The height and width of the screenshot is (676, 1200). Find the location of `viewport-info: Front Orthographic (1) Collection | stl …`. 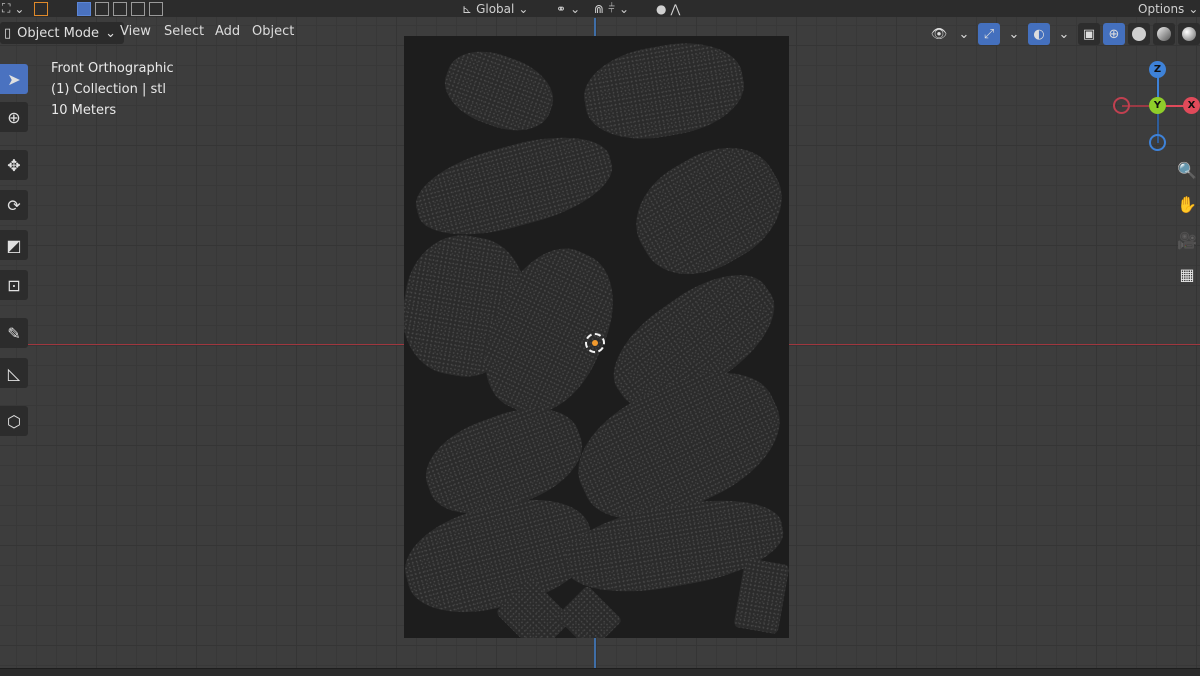

viewport-info: Front Orthographic (1) Collection | stl … is located at coordinates (112, 89).